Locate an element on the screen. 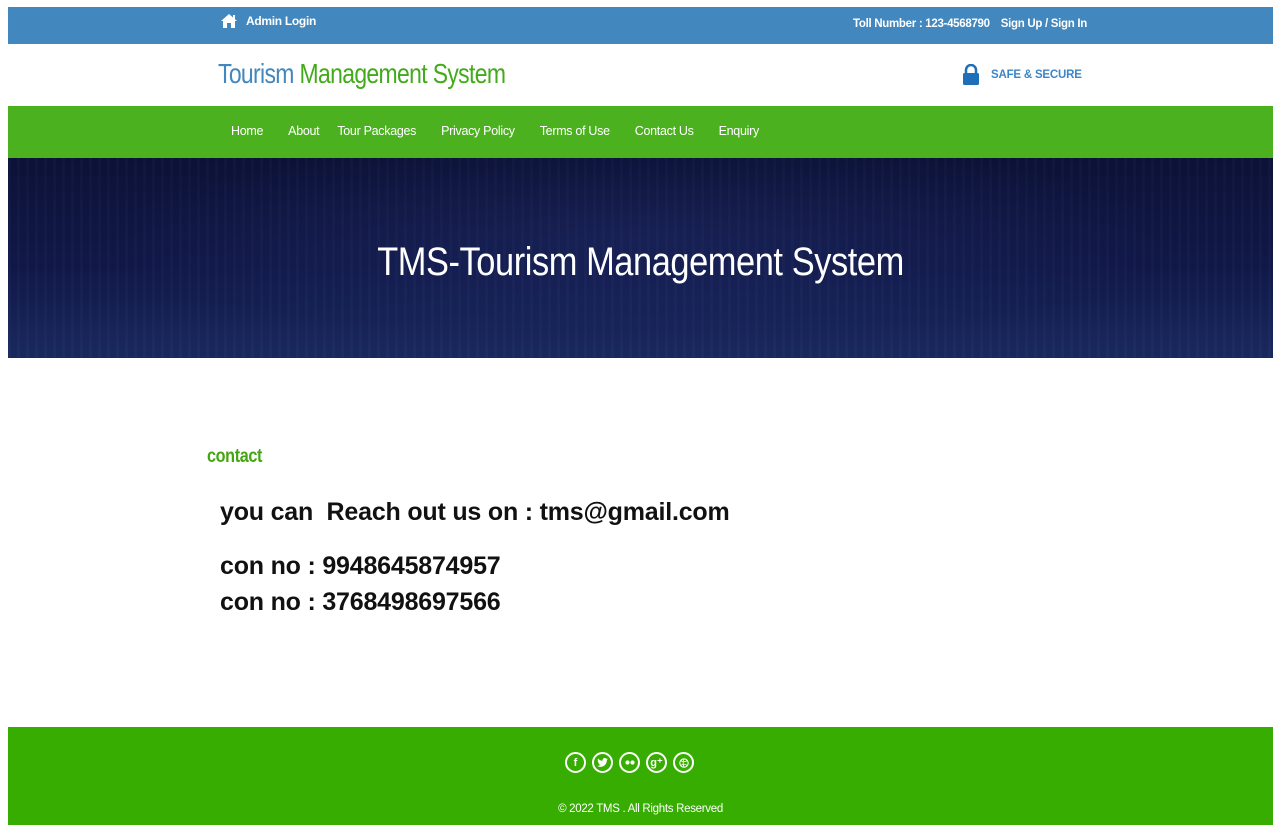  site-logo: Tourism Management System is located at coordinates (362, 74).